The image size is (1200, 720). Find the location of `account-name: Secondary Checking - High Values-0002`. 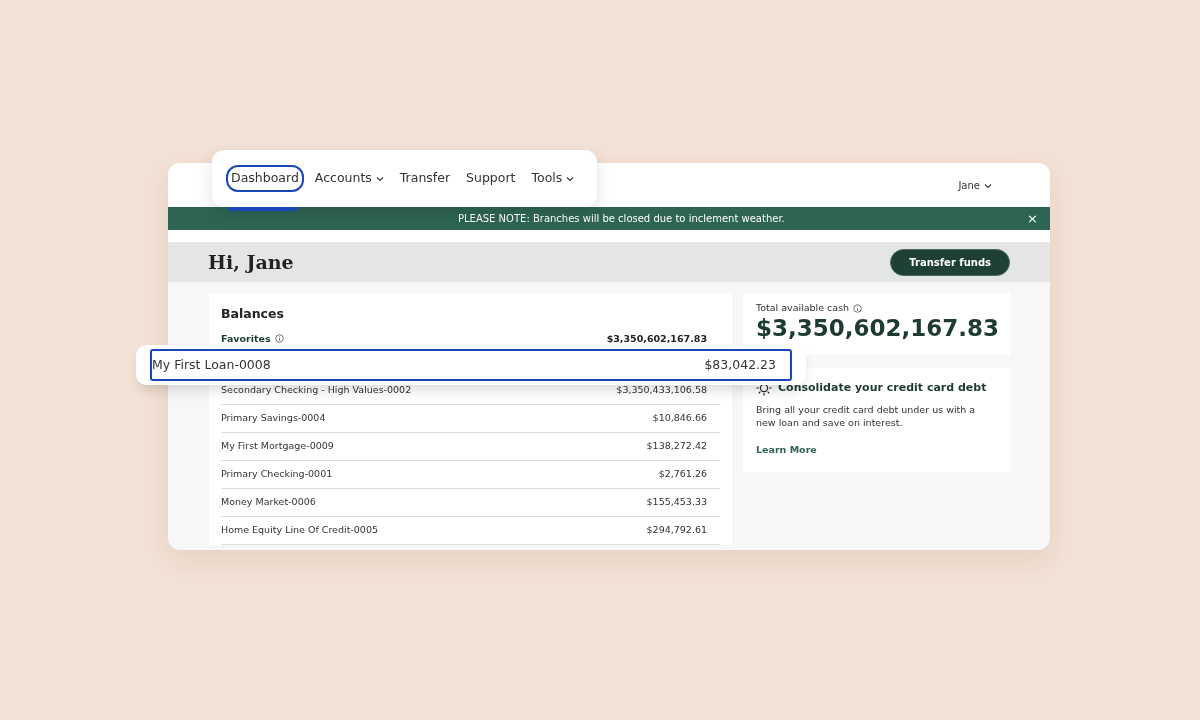

account-name: Secondary Checking - High Values-0002 is located at coordinates (316, 390).